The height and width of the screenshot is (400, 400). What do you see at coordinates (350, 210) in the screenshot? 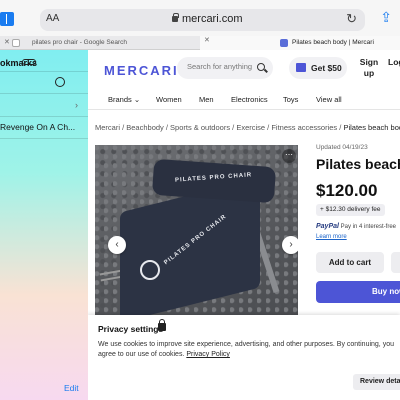
I see `delivery-fee-badge: + $12.30 delivery fee` at bounding box center [350, 210].